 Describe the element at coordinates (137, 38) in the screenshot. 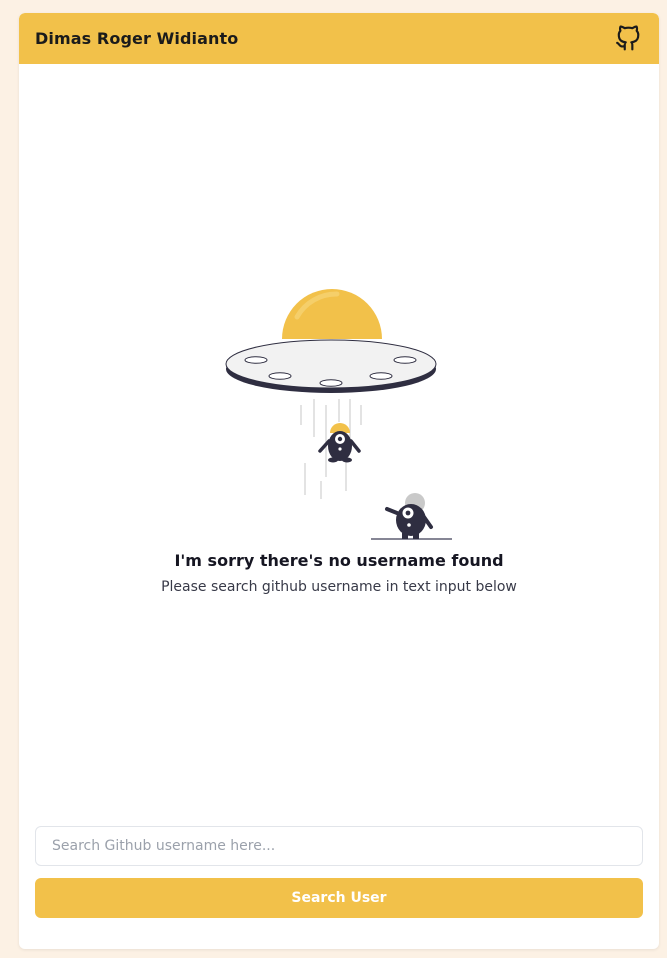

I see `app-title: Dimas Roger Widianto` at that location.